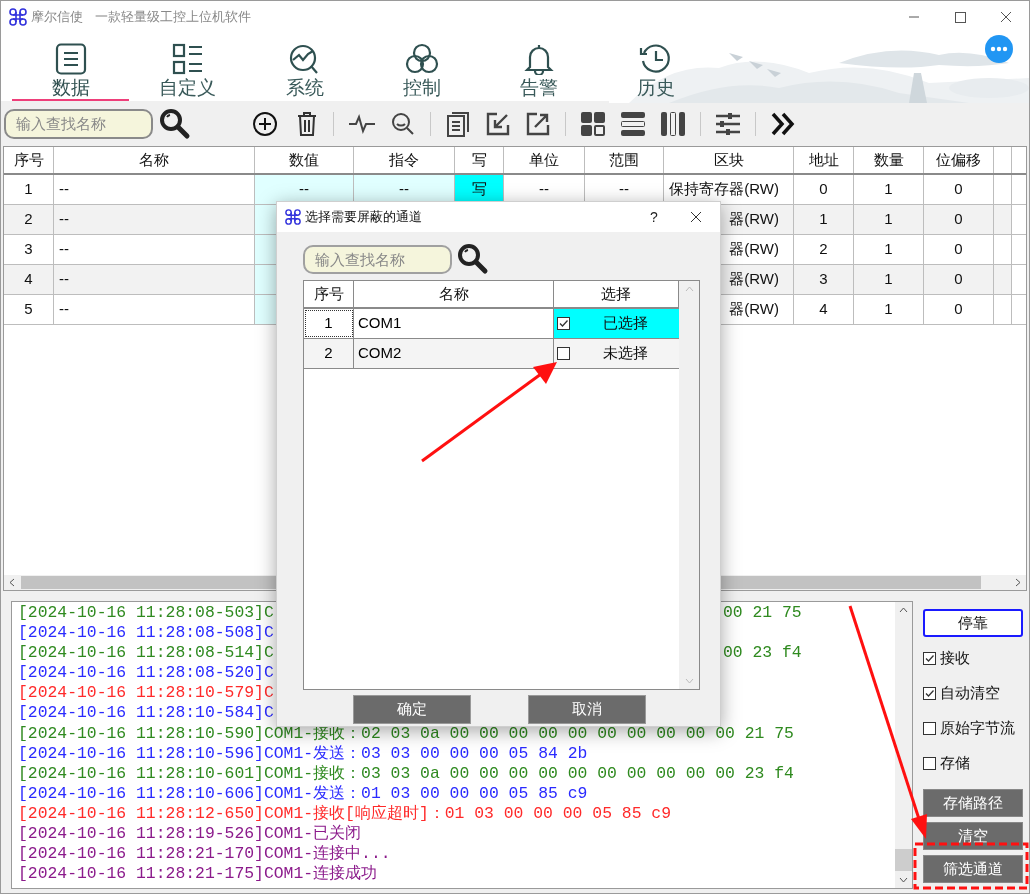 The width and height of the screenshot is (1030, 894). I want to click on nav-tab: 自定义, so click(187, 67).